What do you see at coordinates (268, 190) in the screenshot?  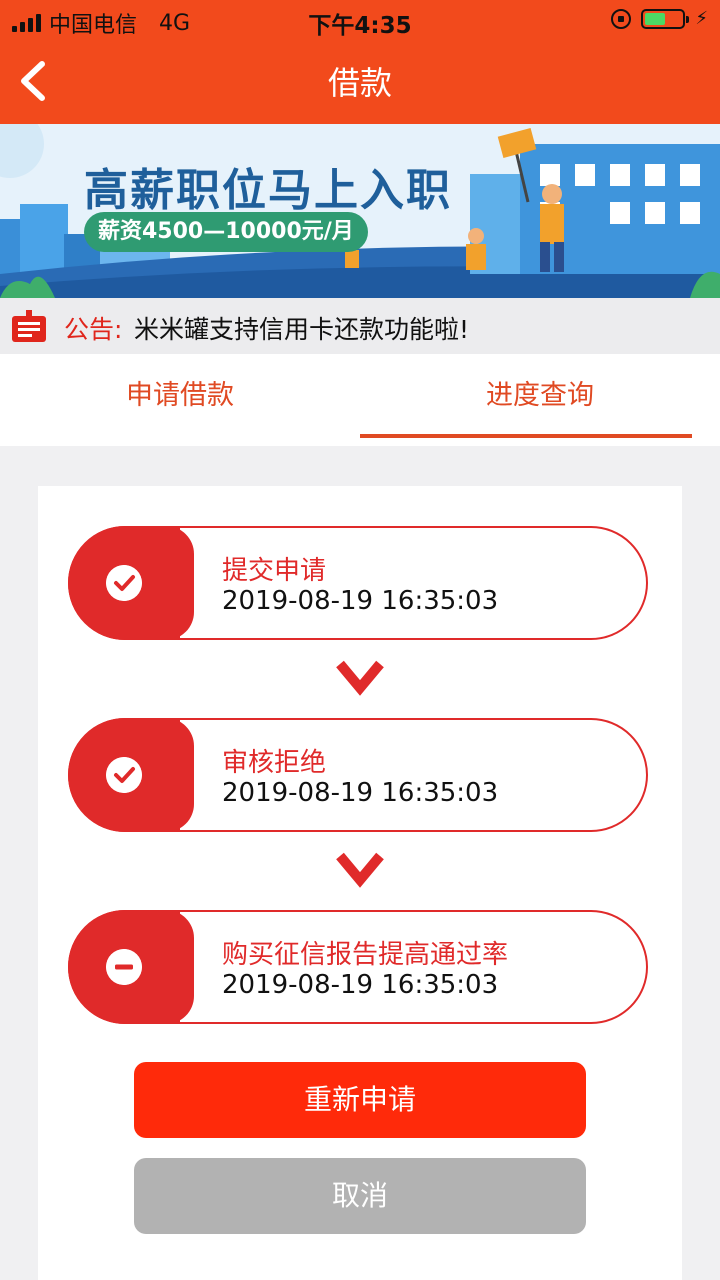 I see `banner-title: 高薪职位马上入职` at bounding box center [268, 190].